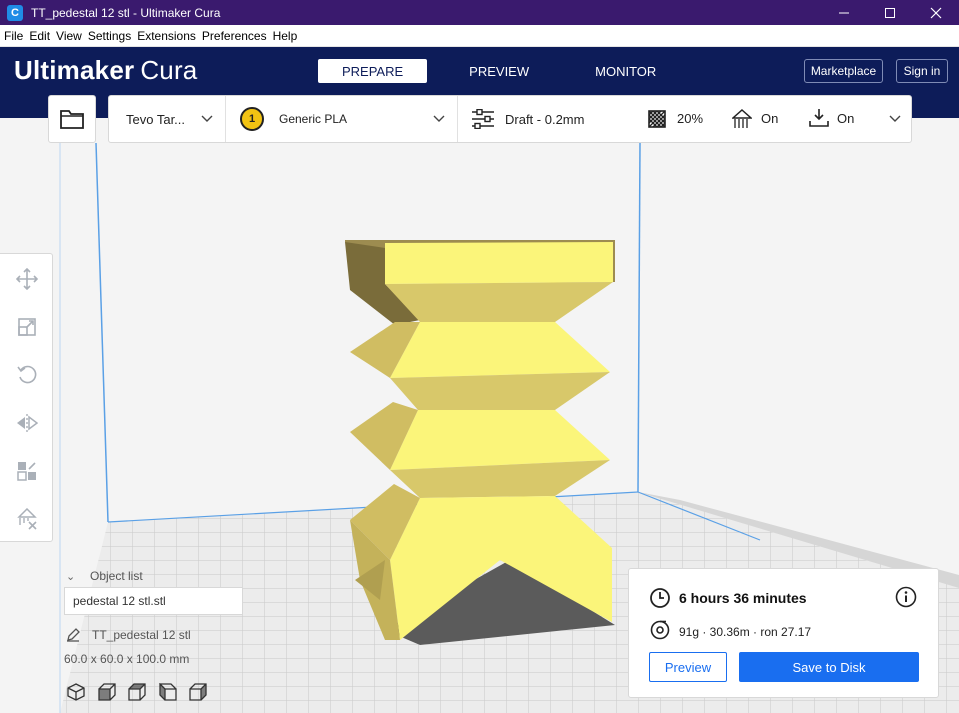 The width and height of the screenshot is (959, 713). What do you see at coordinates (660, 630) in the screenshot?
I see `filament-spool-icon` at bounding box center [660, 630].